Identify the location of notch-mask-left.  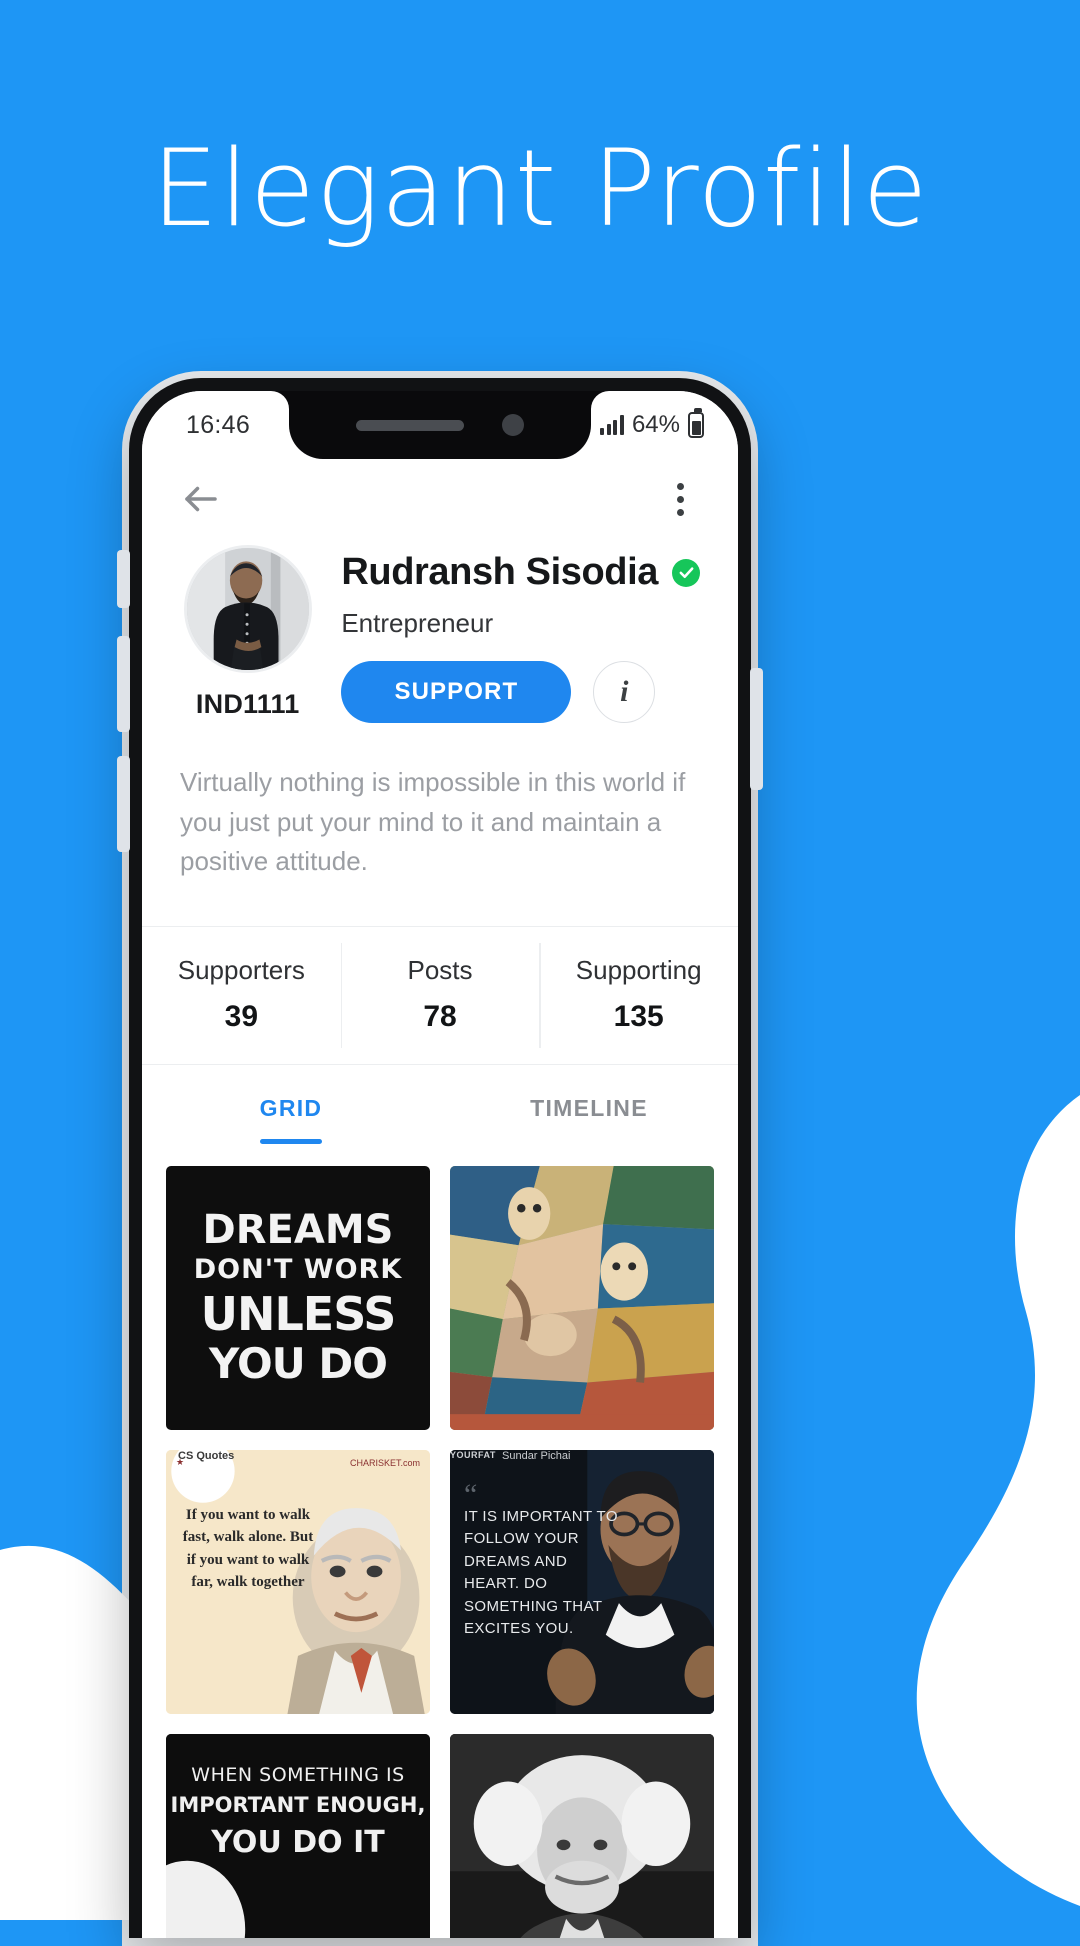
(275, 406).